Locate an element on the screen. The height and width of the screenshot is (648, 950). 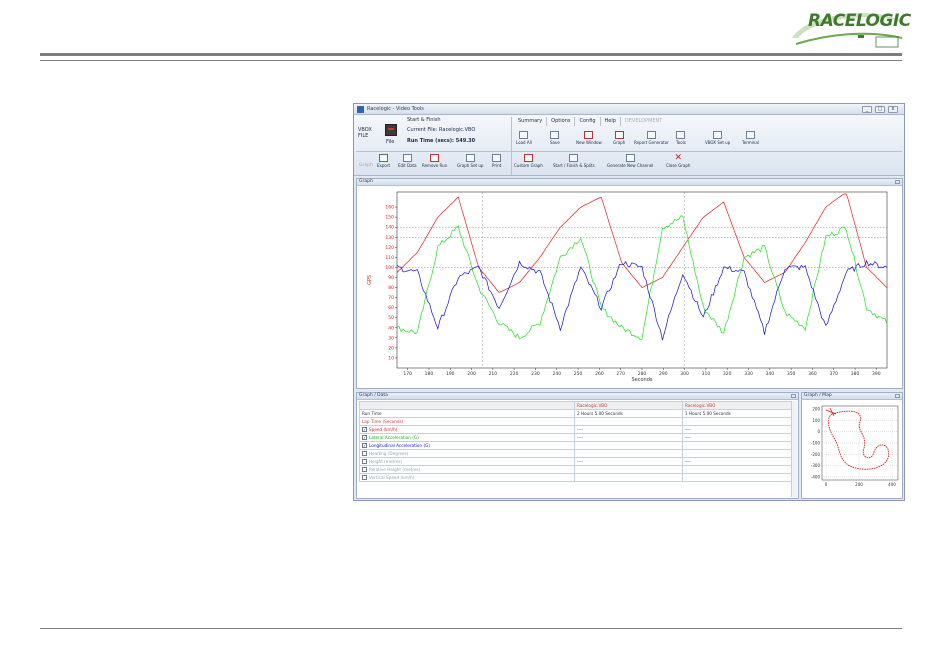
vbox-setup-icon is located at coordinates (718, 135).